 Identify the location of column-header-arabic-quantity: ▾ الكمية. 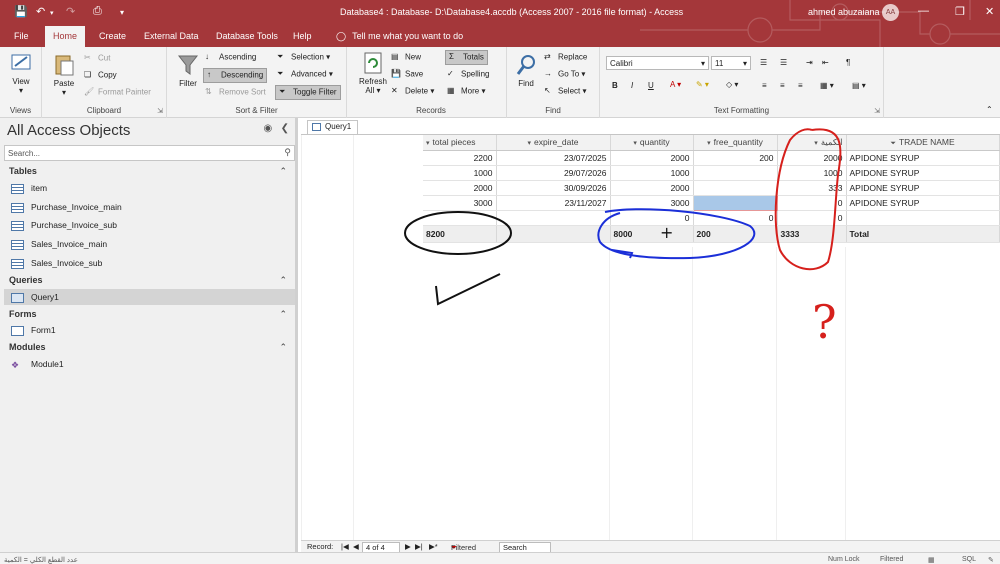
(812, 143).